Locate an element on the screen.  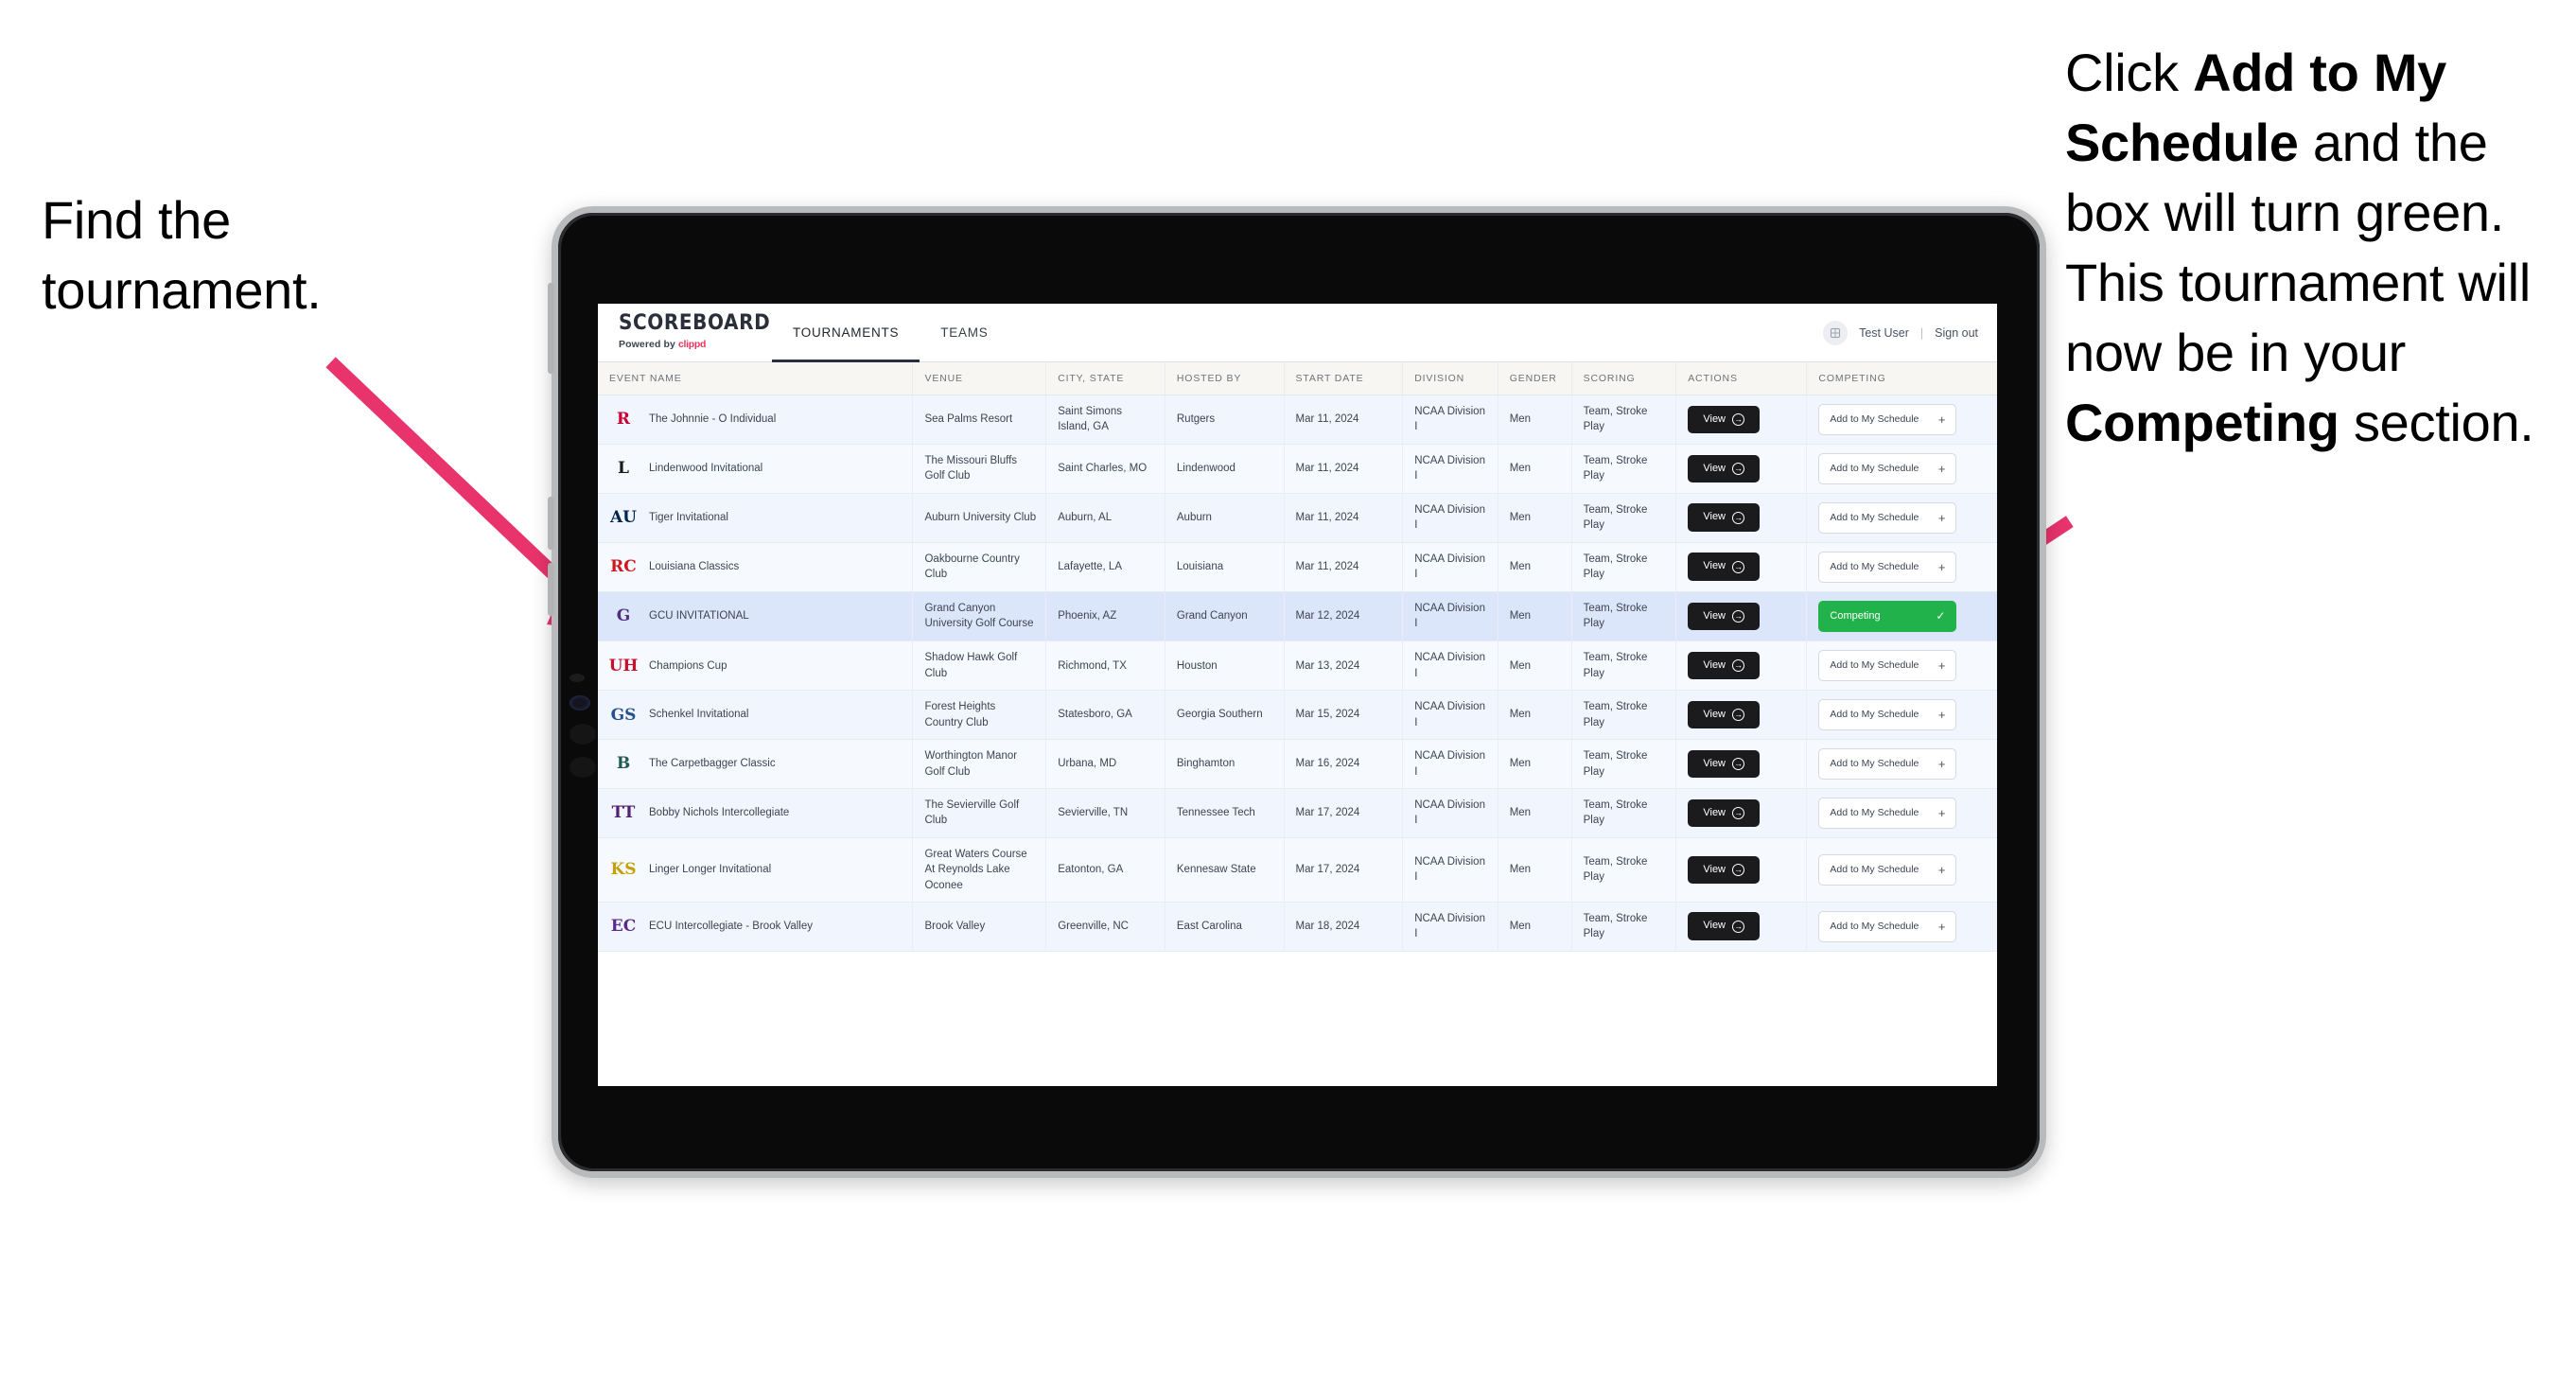
grand-canyon-lopes-logo: G is located at coordinates (624, 616).